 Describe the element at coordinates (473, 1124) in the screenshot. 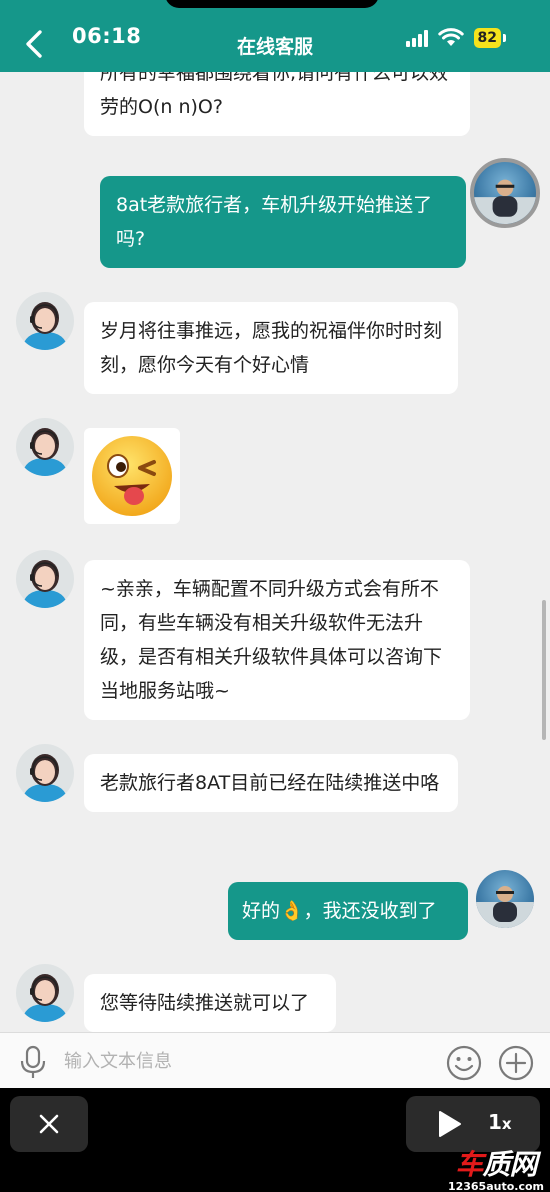

I see `play-button: 1x` at that location.